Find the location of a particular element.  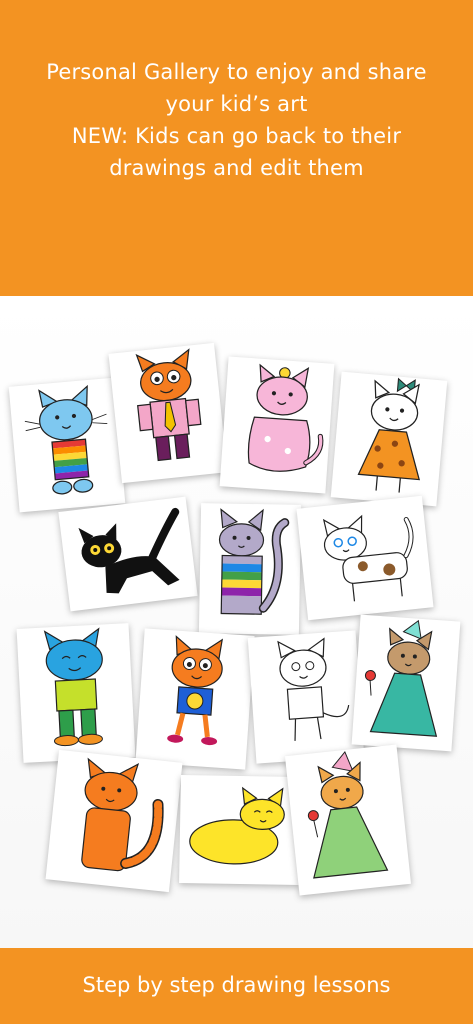

orange-cat-smiley-shirt-drawing is located at coordinates (195, 699).